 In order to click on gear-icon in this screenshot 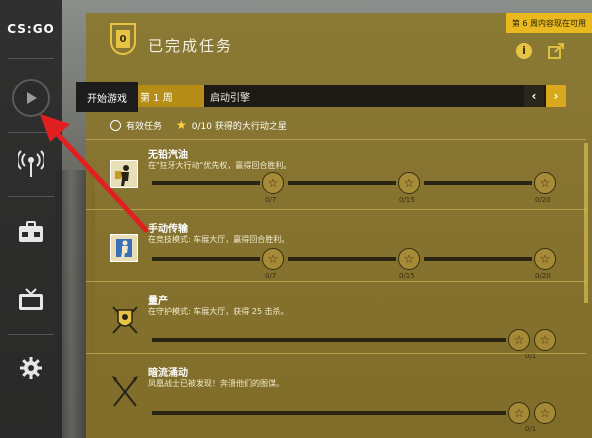, I will do `click(31, 368)`.